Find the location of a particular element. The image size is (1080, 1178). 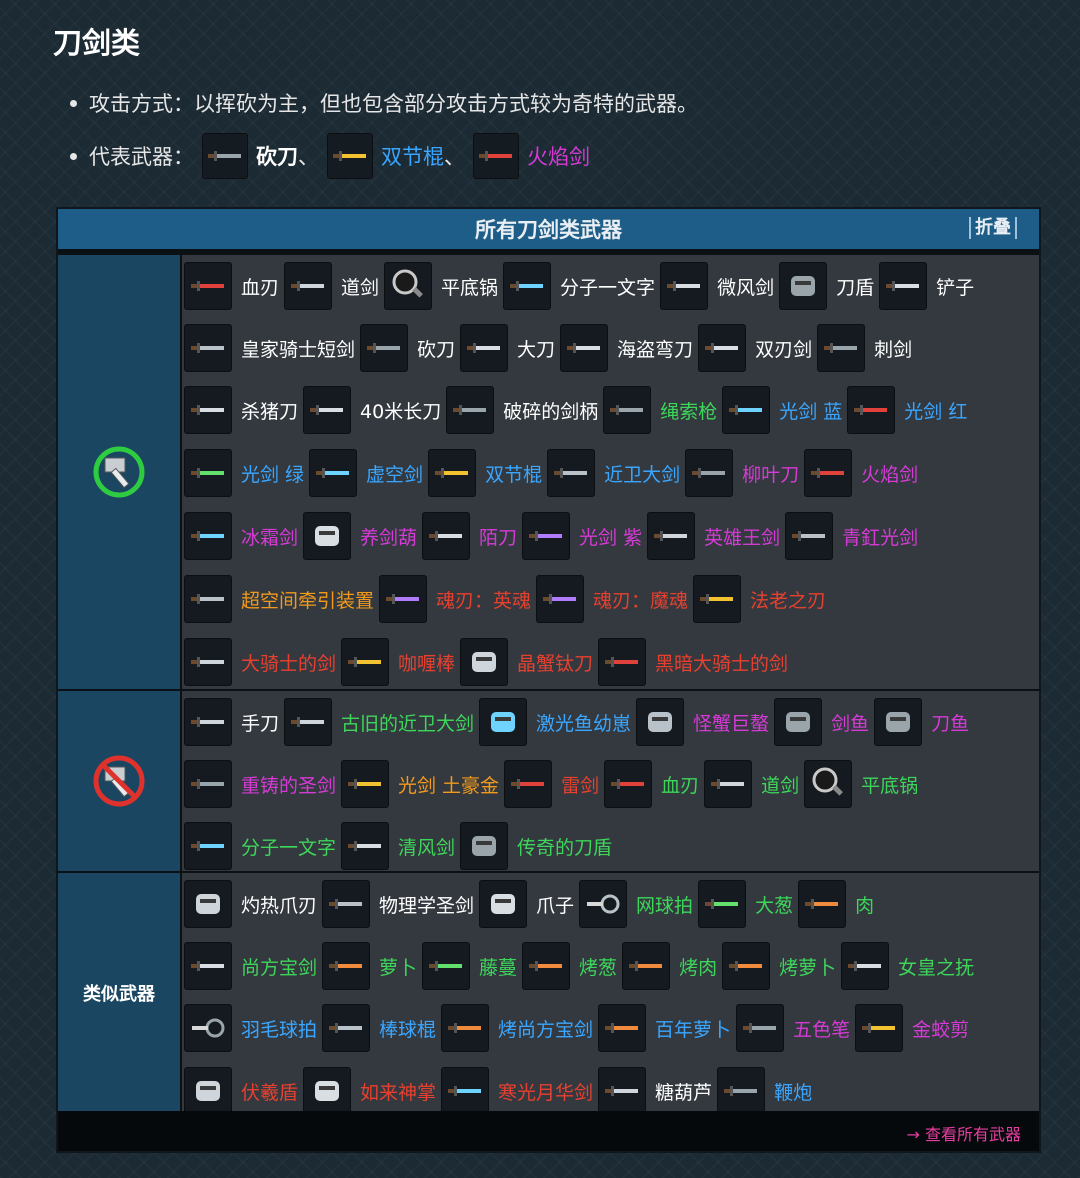

weapon-name: 双刃剑 is located at coordinates (783, 348).